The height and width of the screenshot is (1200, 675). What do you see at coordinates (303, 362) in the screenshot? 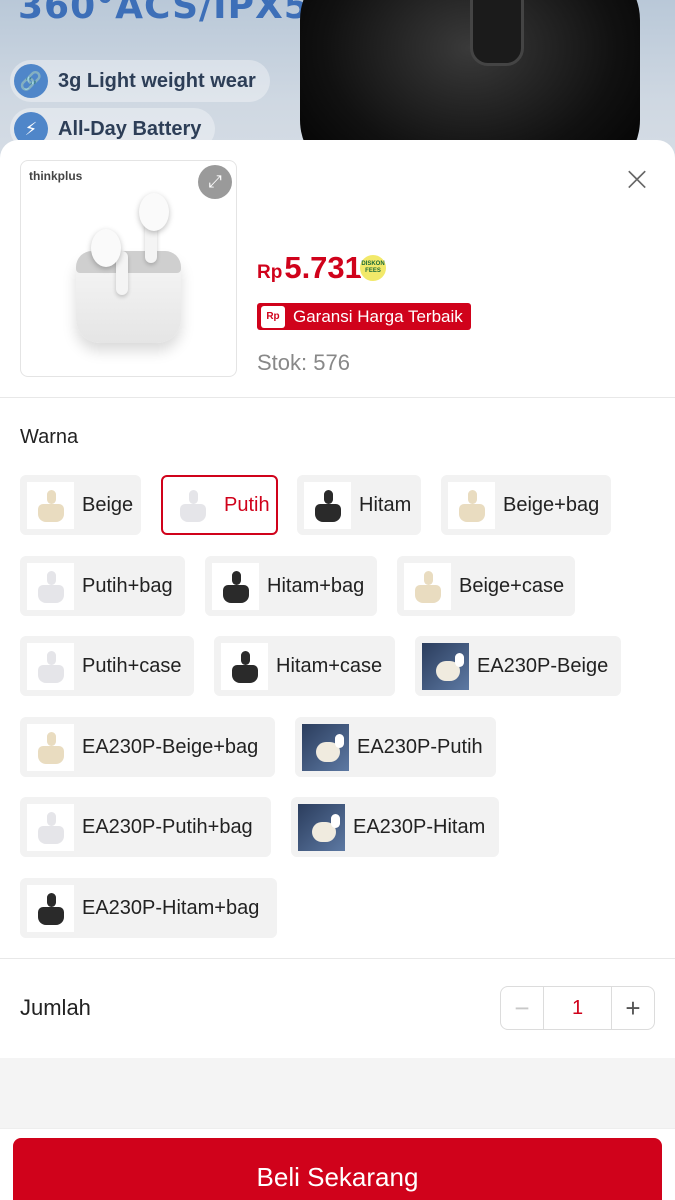
I see `stock-label: Stok: 576` at bounding box center [303, 362].